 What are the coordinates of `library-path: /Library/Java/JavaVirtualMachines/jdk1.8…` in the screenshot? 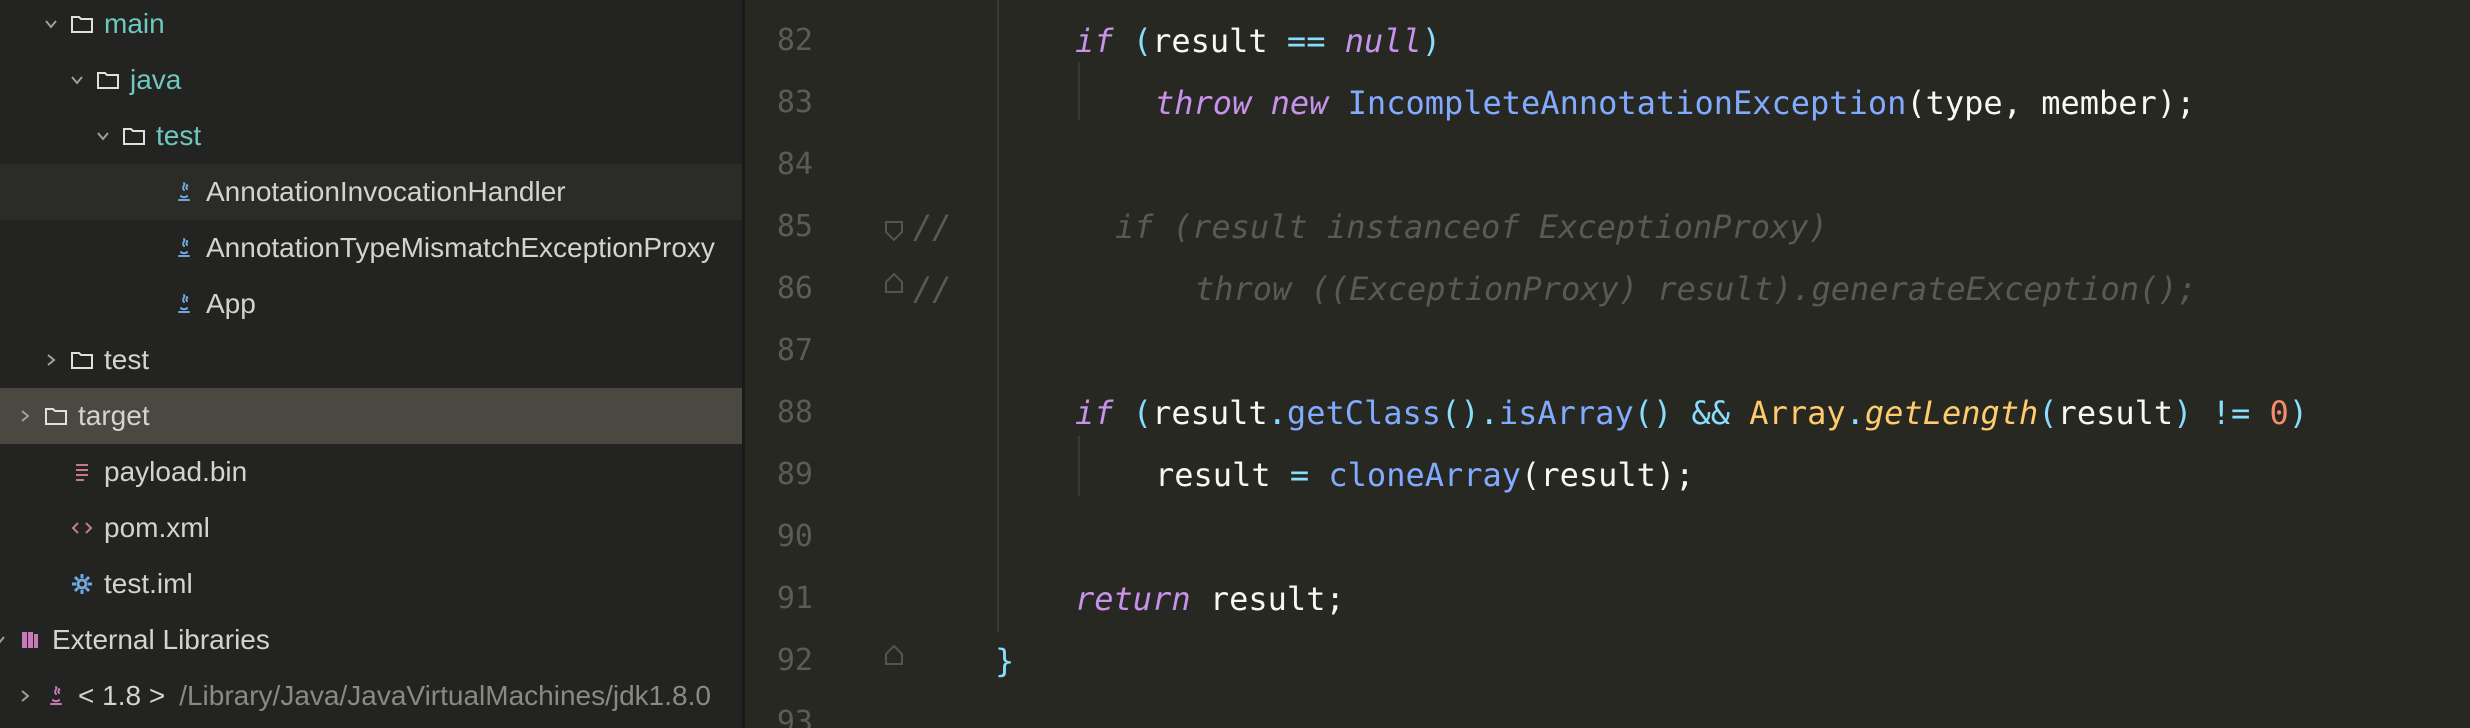 It's located at (445, 695).